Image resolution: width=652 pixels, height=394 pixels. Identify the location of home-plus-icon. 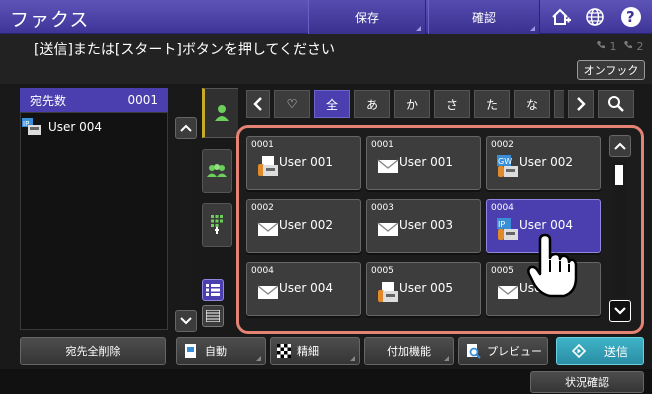
(561, 17).